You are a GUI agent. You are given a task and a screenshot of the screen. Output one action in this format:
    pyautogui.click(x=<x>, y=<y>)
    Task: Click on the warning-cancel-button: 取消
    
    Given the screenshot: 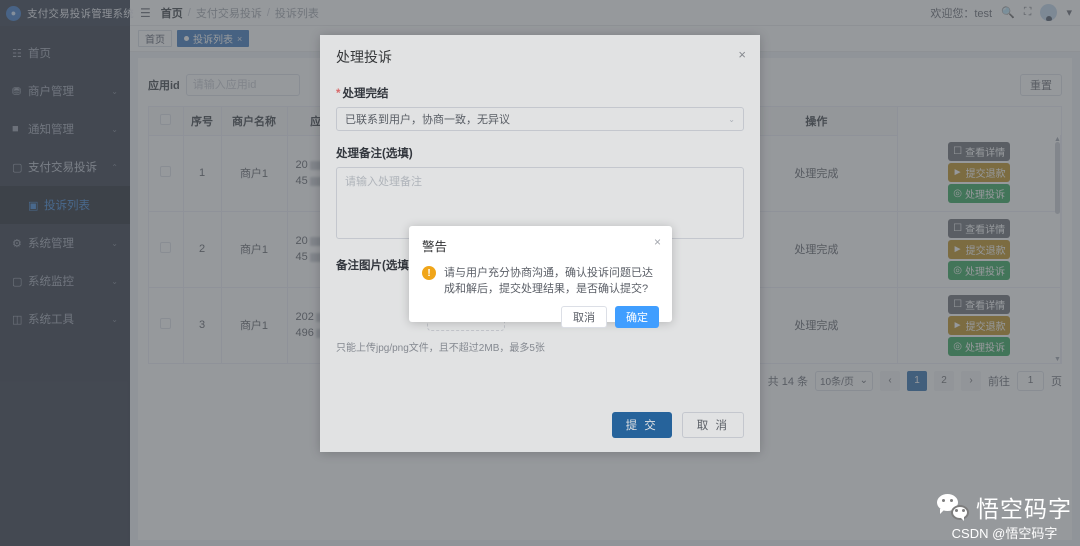 What is the action you would take?
    pyautogui.click(x=584, y=317)
    